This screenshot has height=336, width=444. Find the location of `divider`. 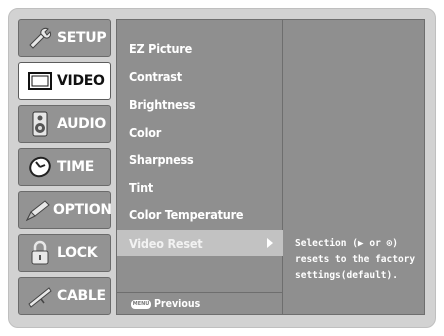

divider is located at coordinates (200, 292).